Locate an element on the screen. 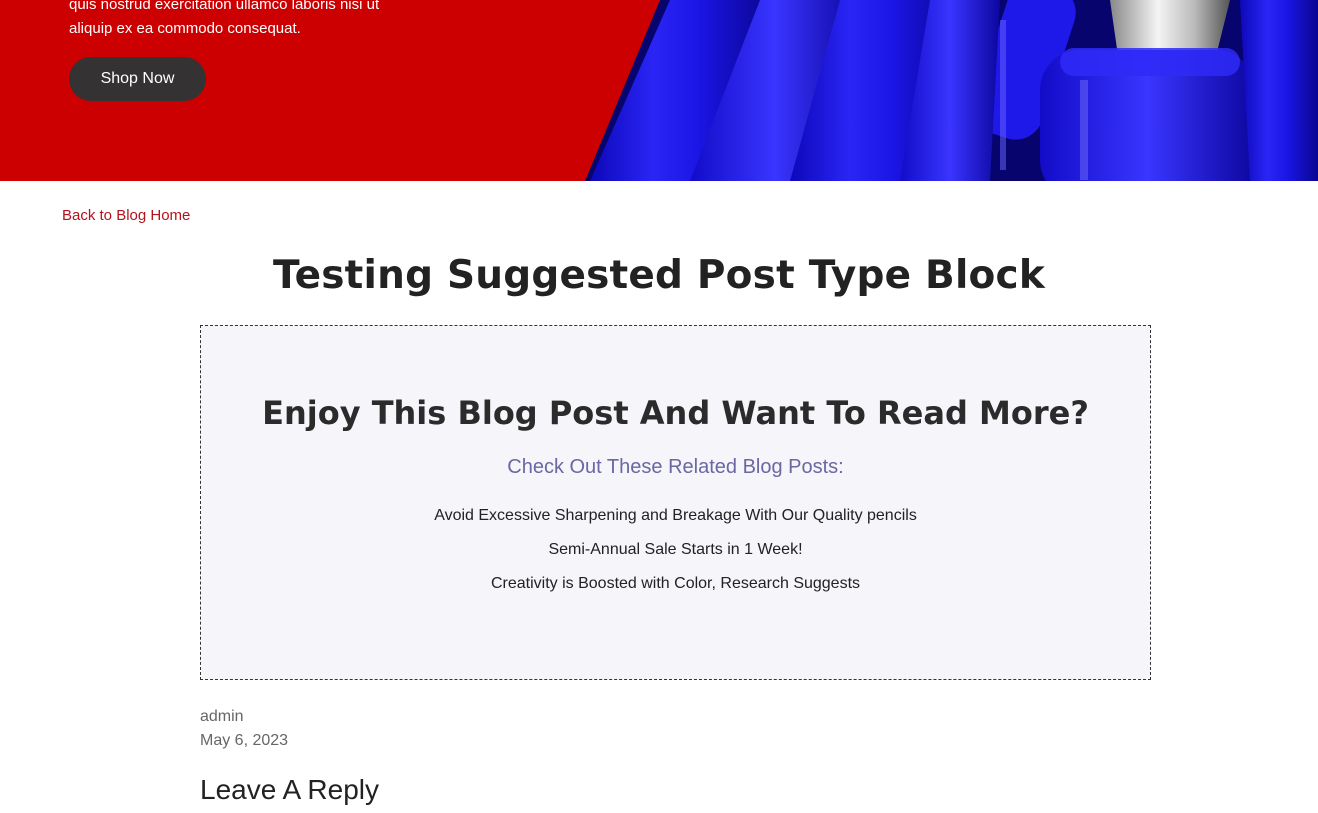 This screenshot has width=1318, height=813. hero-text-line: aliquip ex ea commodo consequat. is located at coordinates (185, 28).